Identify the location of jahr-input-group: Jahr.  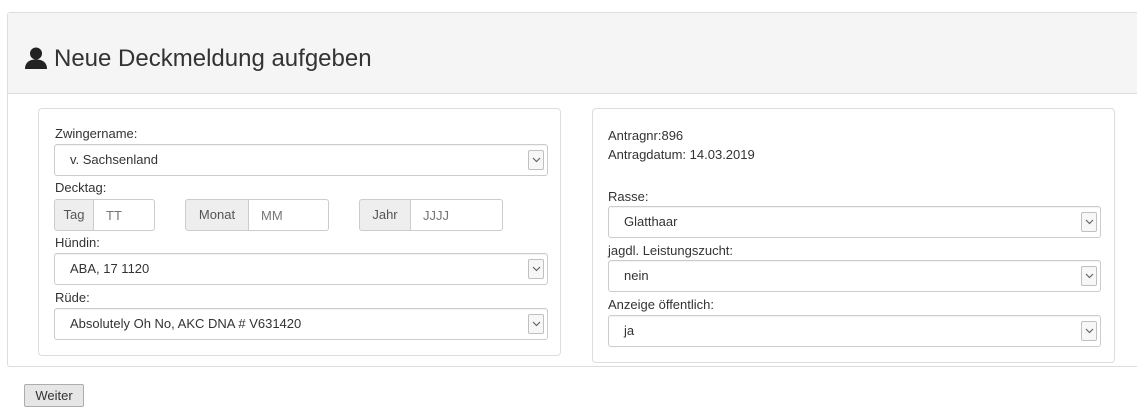
(431, 215).